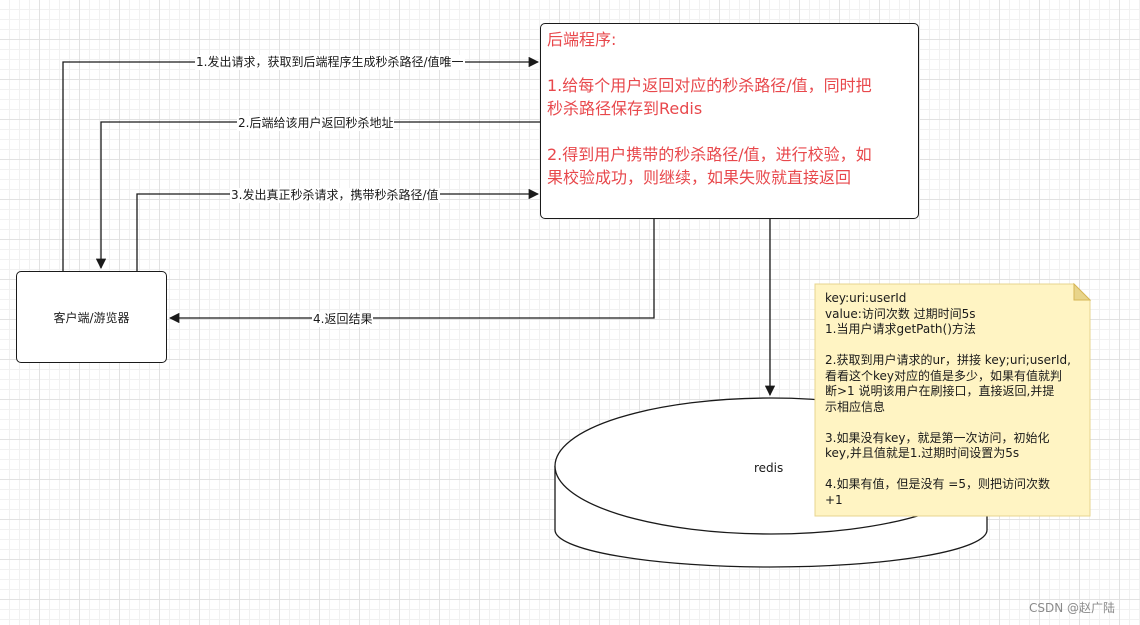 The image size is (1140, 625). Describe the element at coordinates (625, 108) in the screenshot. I see `backend-step1-line2: 秒杀路径保存到Redis` at that location.